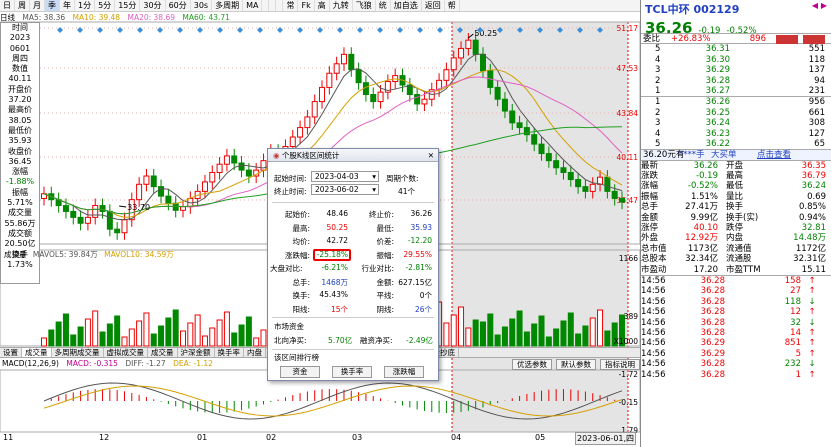 This screenshot has width=831, height=447. What do you see at coordinates (20, 233) in the screenshot?
I see `info-cell: 成交额` at bounding box center [20, 233].